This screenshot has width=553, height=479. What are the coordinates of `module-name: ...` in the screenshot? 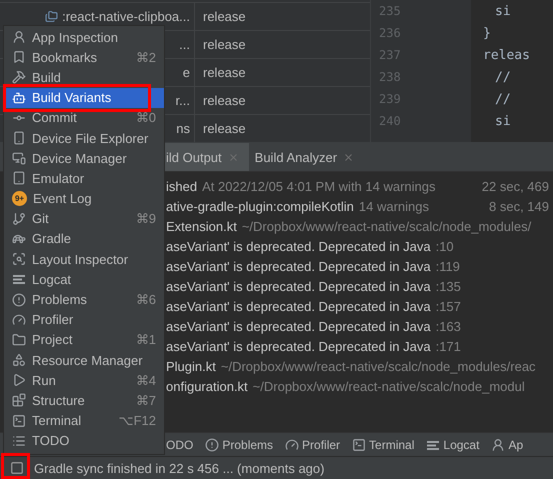 It's located at (184, 44).